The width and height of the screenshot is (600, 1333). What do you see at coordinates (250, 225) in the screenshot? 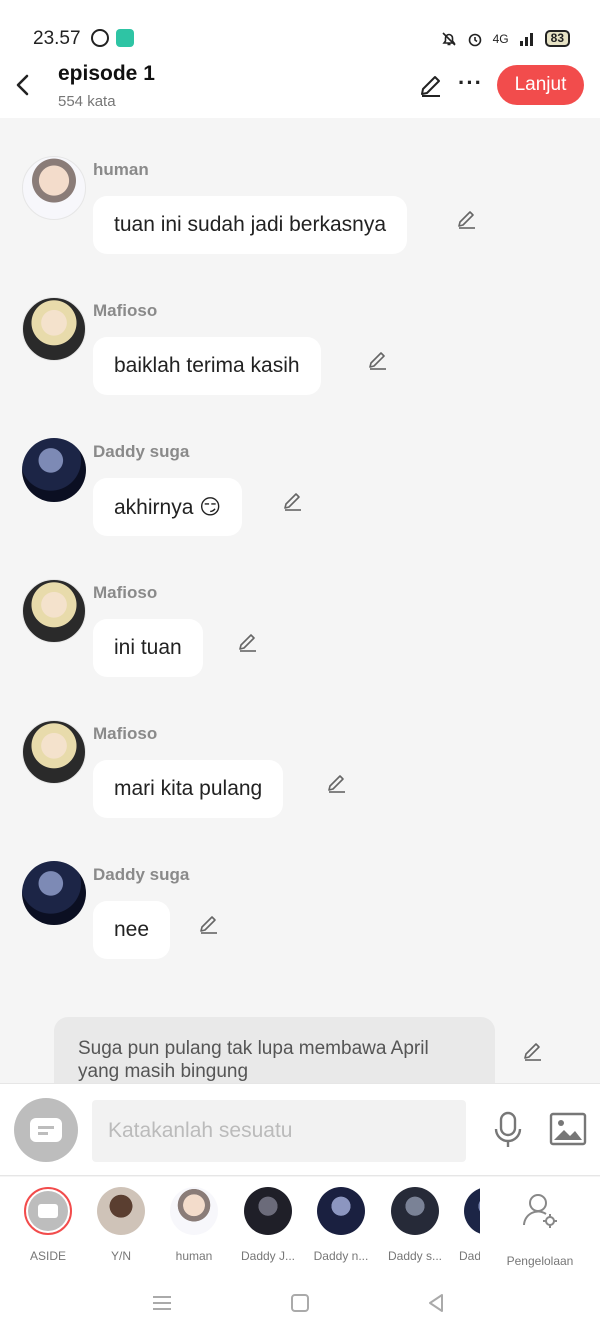
I see `message-bubble: tuan ini sudah jadi berkasnya` at bounding box center [250, 225].